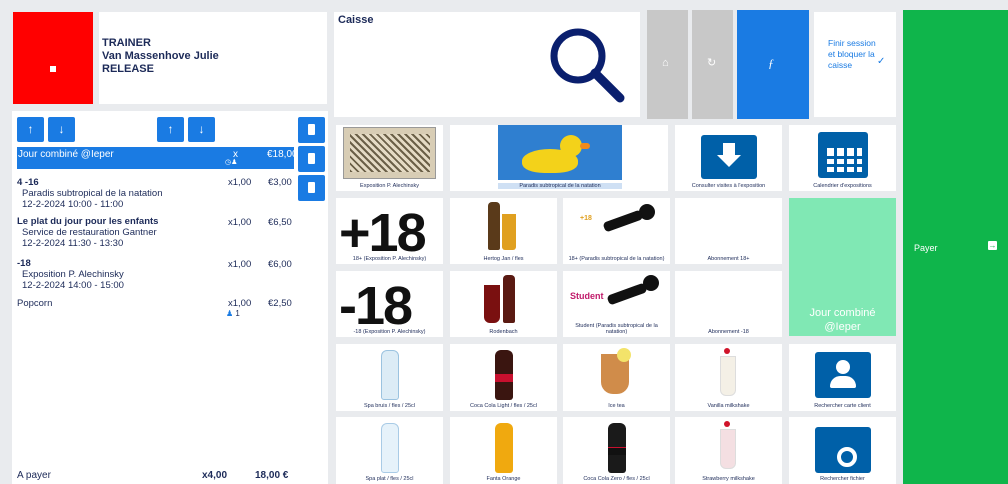 This screenshot has width=1008, height=484. Describe the element at coordinates (160, 56) in the screenshot. I see `user-name: Van Massenhove Julie` at that location.